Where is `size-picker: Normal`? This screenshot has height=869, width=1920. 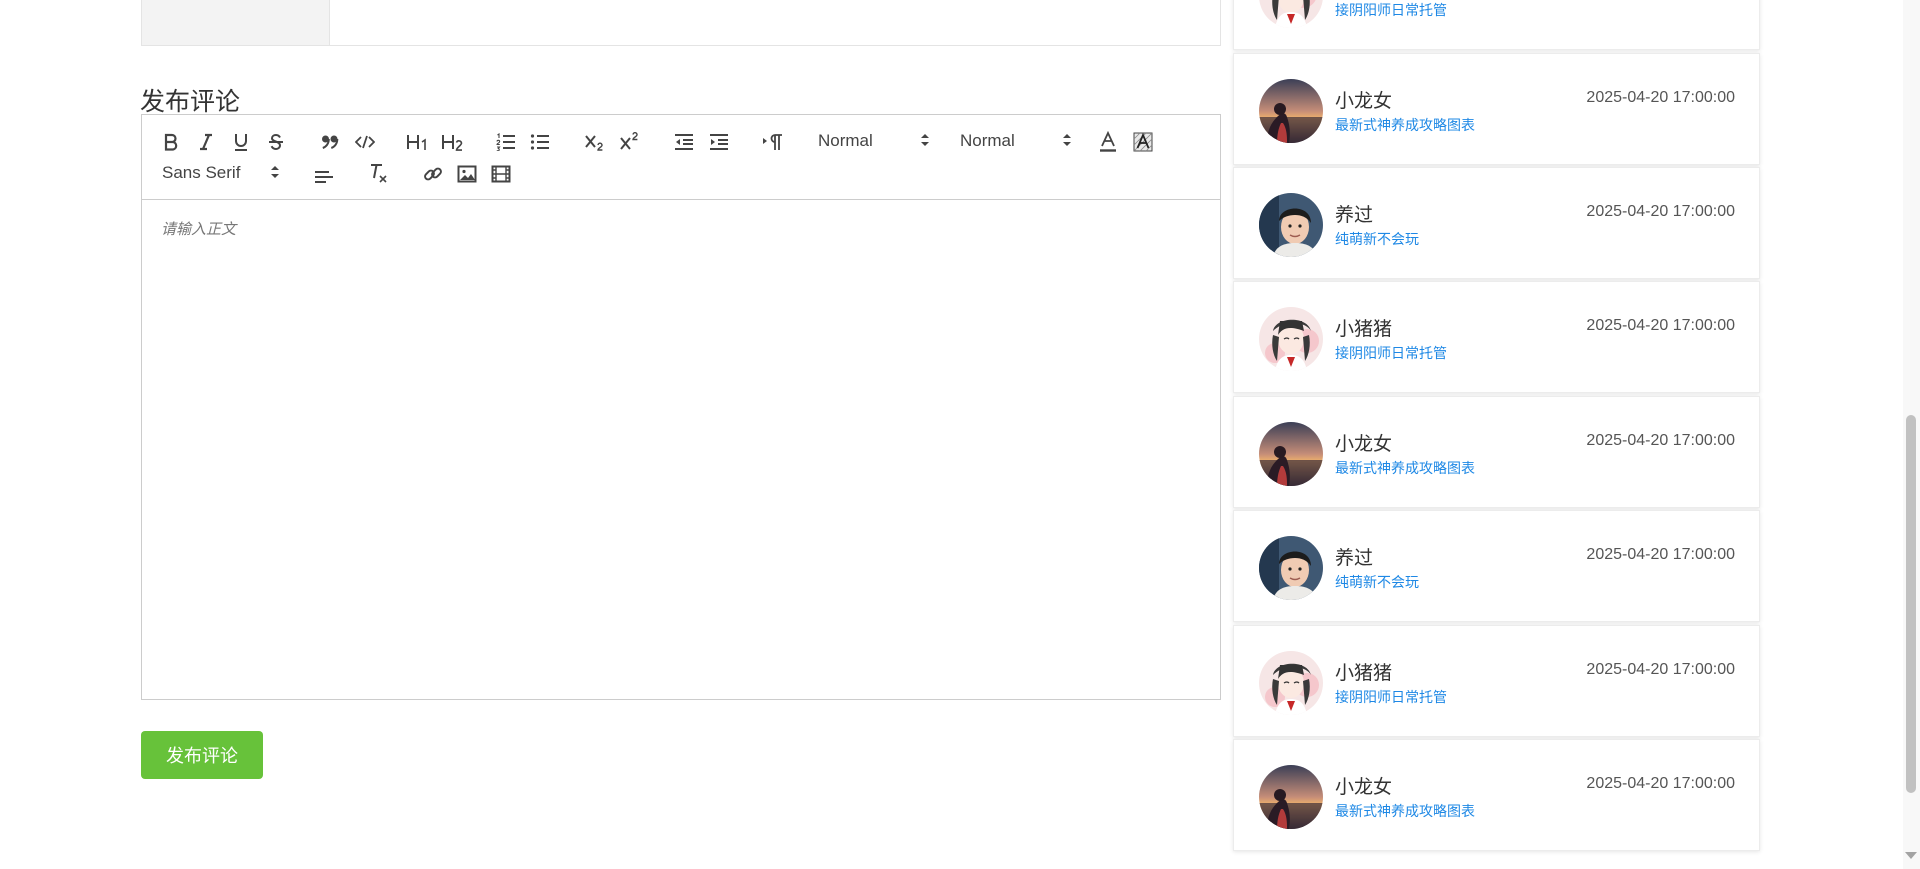
size-picker: Normal is located at coordinates (1016, 141).